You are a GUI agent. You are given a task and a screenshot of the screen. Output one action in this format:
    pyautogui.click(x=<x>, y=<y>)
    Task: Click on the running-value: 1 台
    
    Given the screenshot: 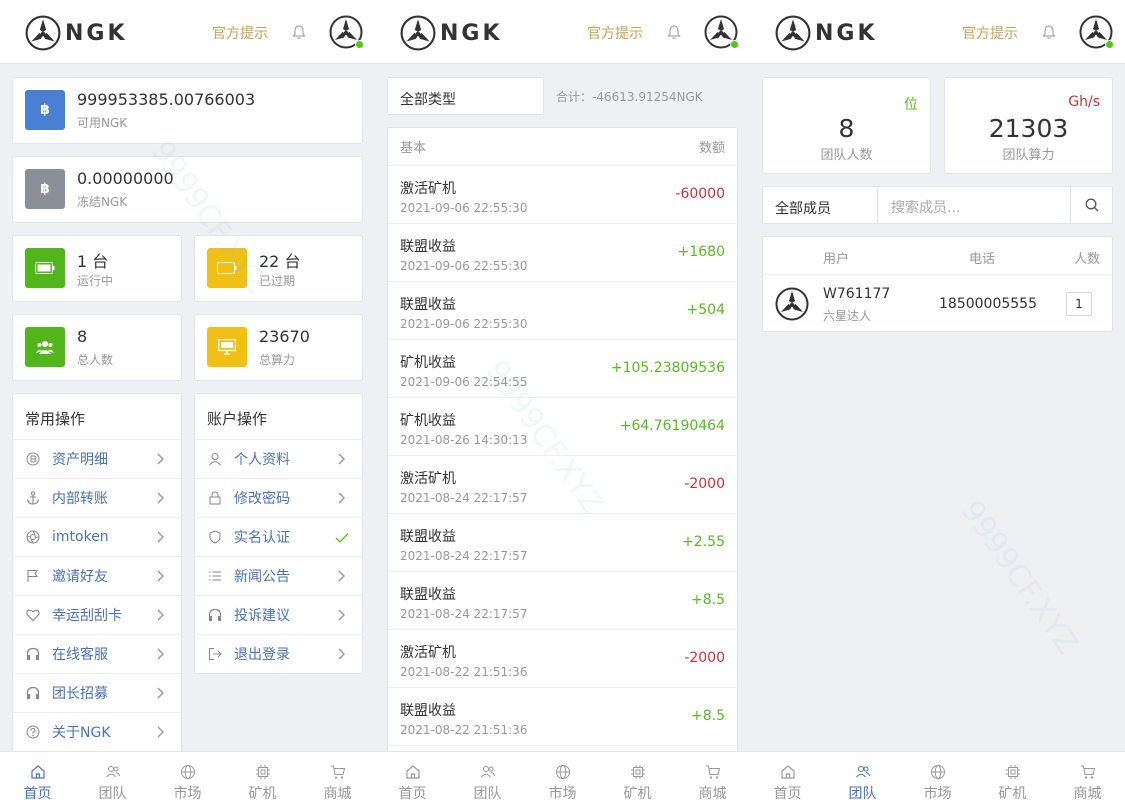 What is the action you would take?
    pyautogui.click(x=93, y=261)
    